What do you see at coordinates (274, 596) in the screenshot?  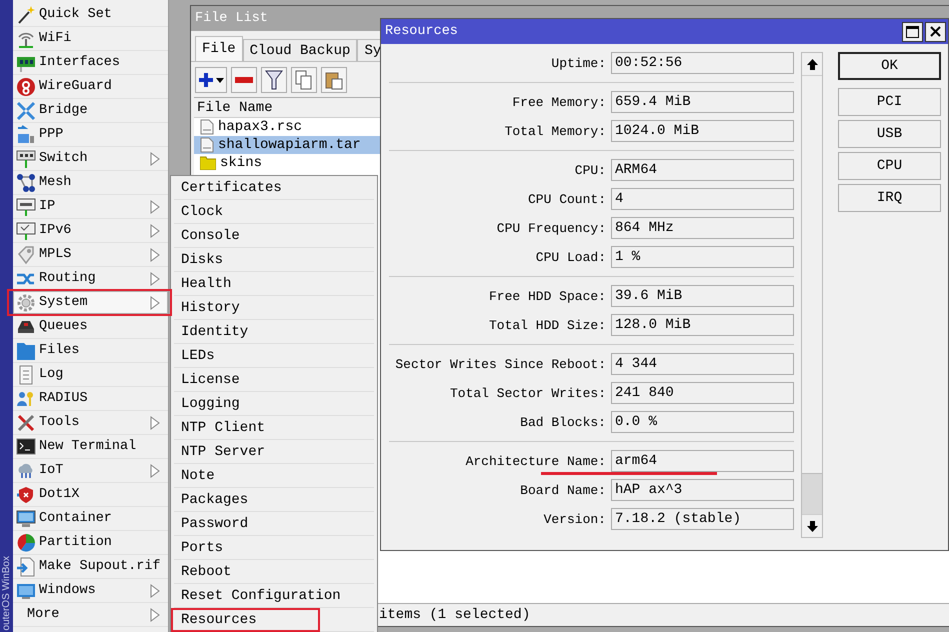 I see `menu-item: Reset Configuration` at bounding box center [274, 596].